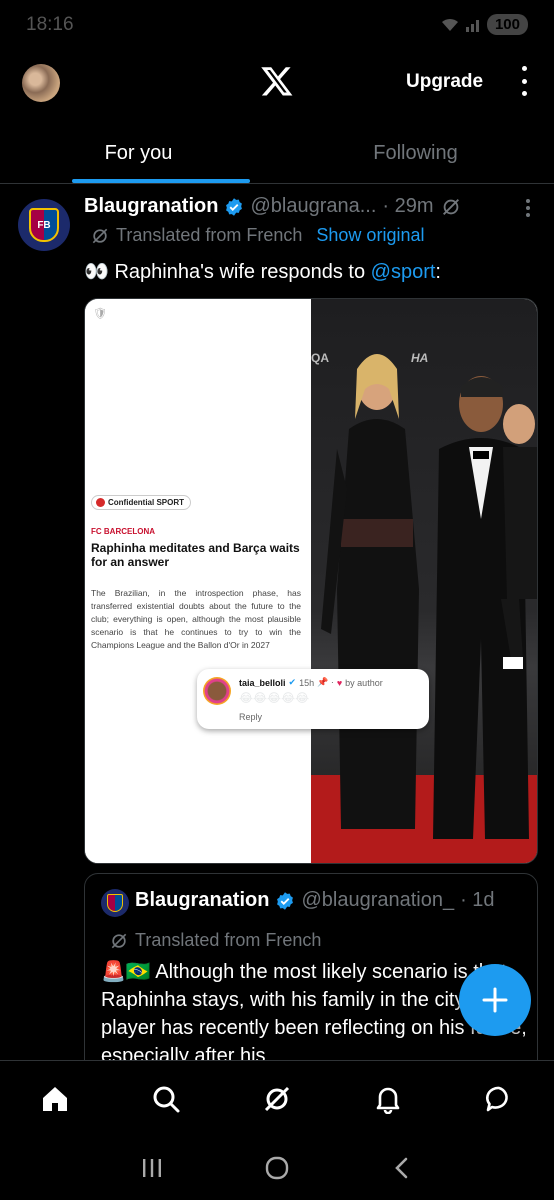 The width and height of the screenshot is (554, 1200). What do you see at coordinates (277, 81) in the screenshot?
I see `x-logo-icon` at bounding box center [277, 81].